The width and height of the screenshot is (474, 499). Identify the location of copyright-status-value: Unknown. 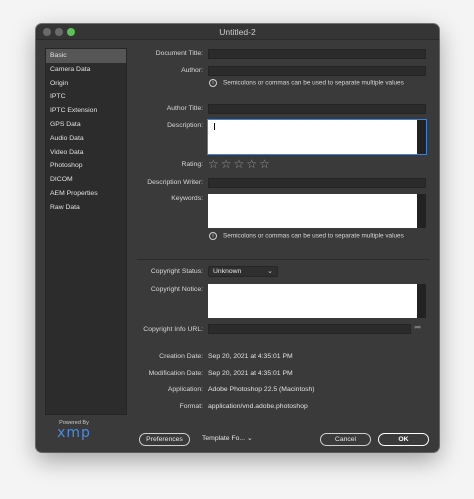
(227, 271).